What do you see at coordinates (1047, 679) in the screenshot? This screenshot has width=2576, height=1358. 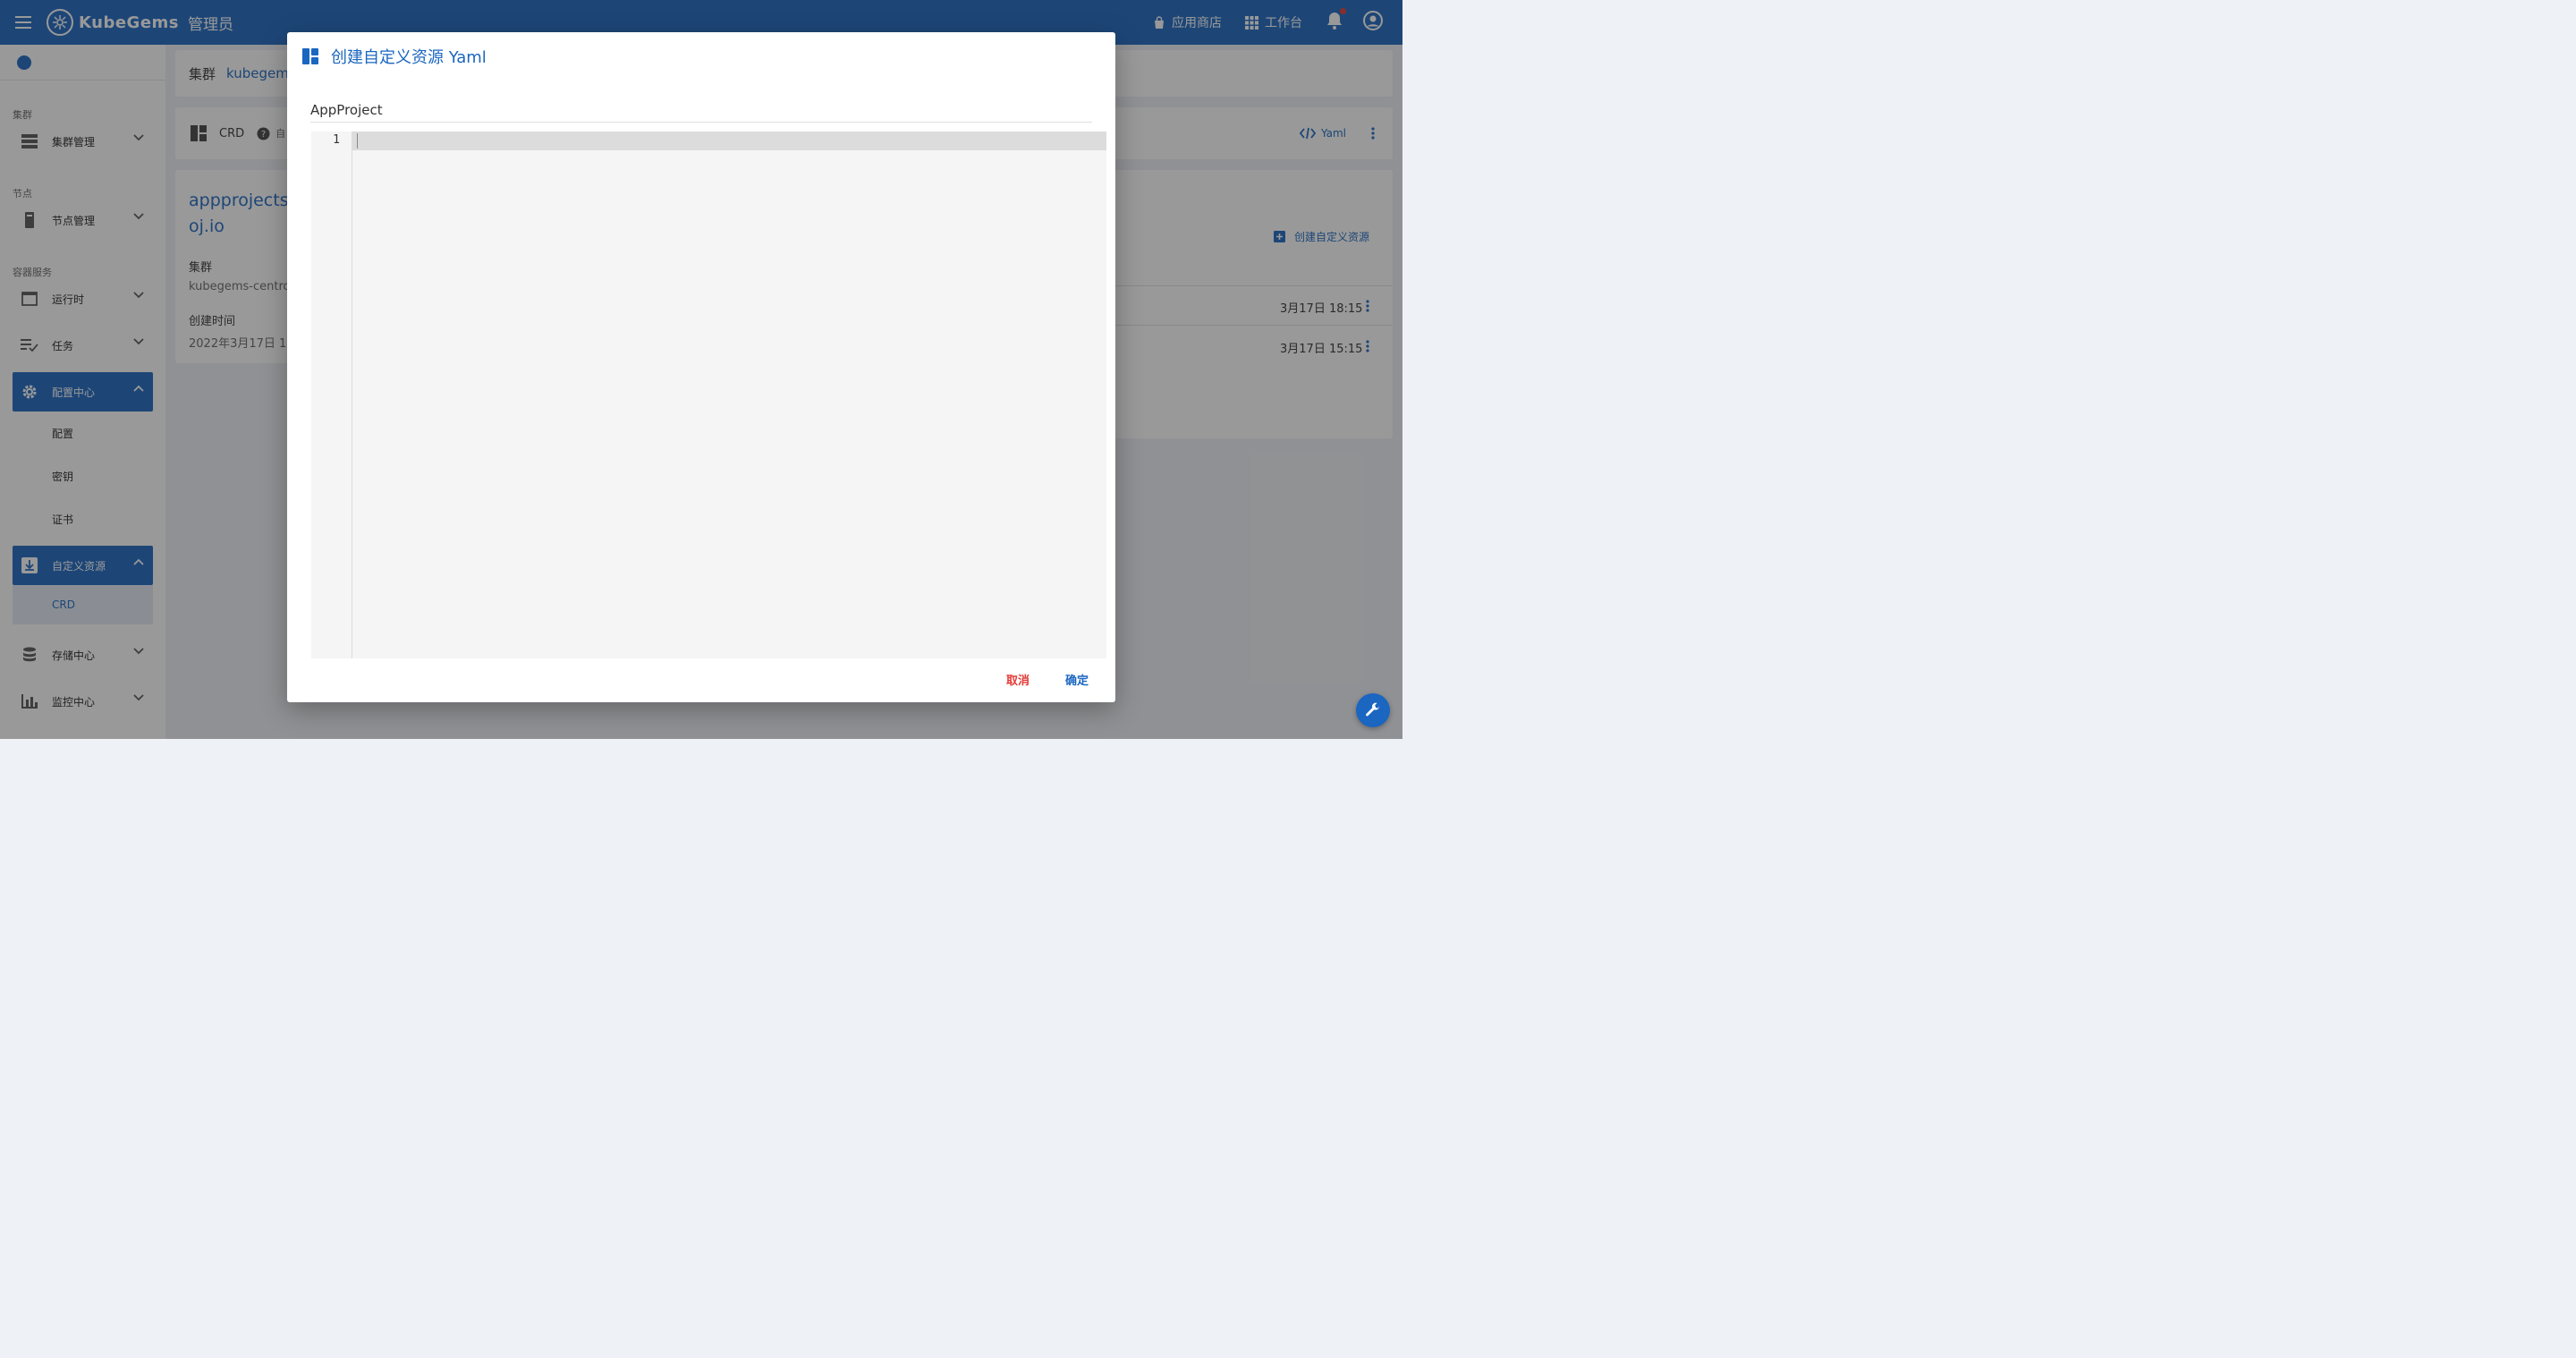 I see `dialog-actions: 取消 确定` at bounding box center [1047, 679].